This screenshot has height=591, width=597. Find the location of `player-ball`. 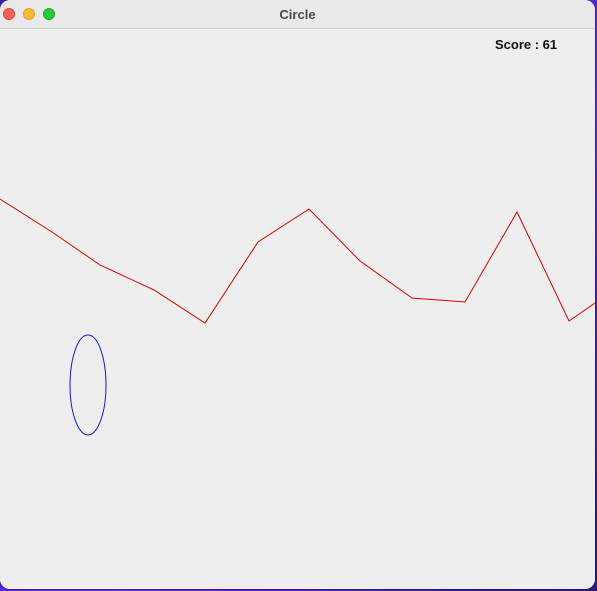

player-ball is located at coordinates (88, 385).